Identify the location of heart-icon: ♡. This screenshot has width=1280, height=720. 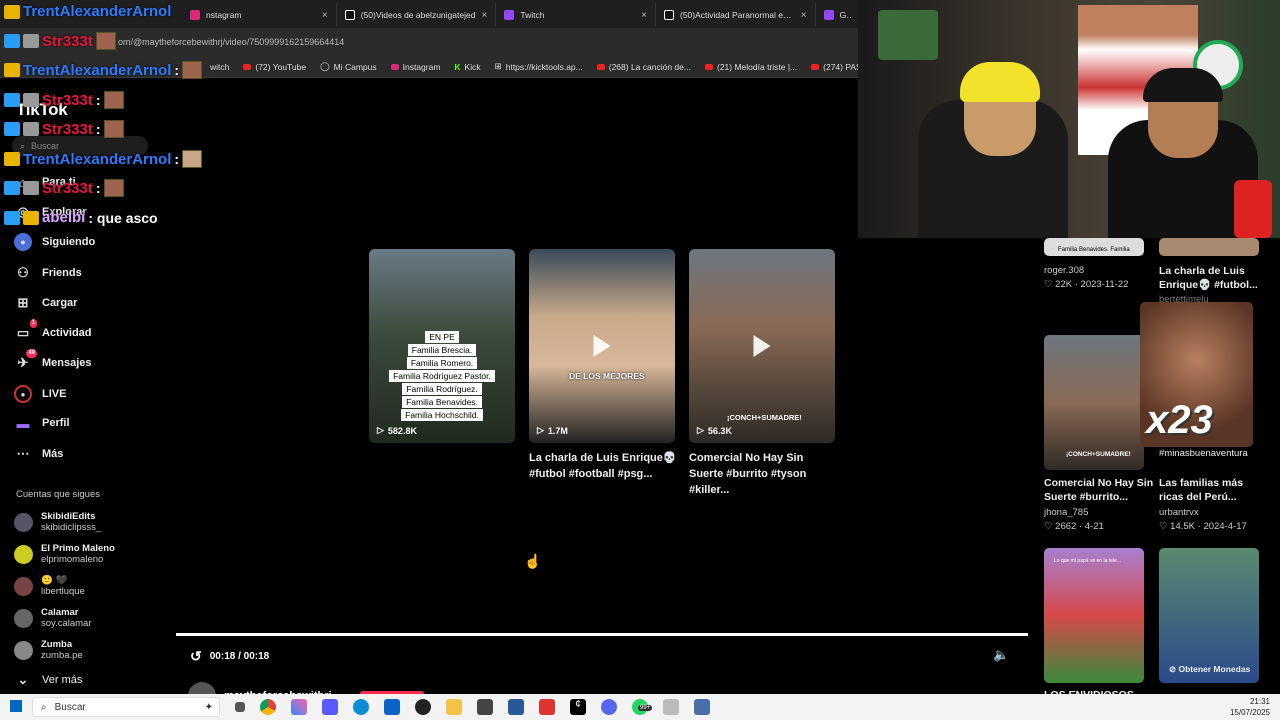
(1048, 526).